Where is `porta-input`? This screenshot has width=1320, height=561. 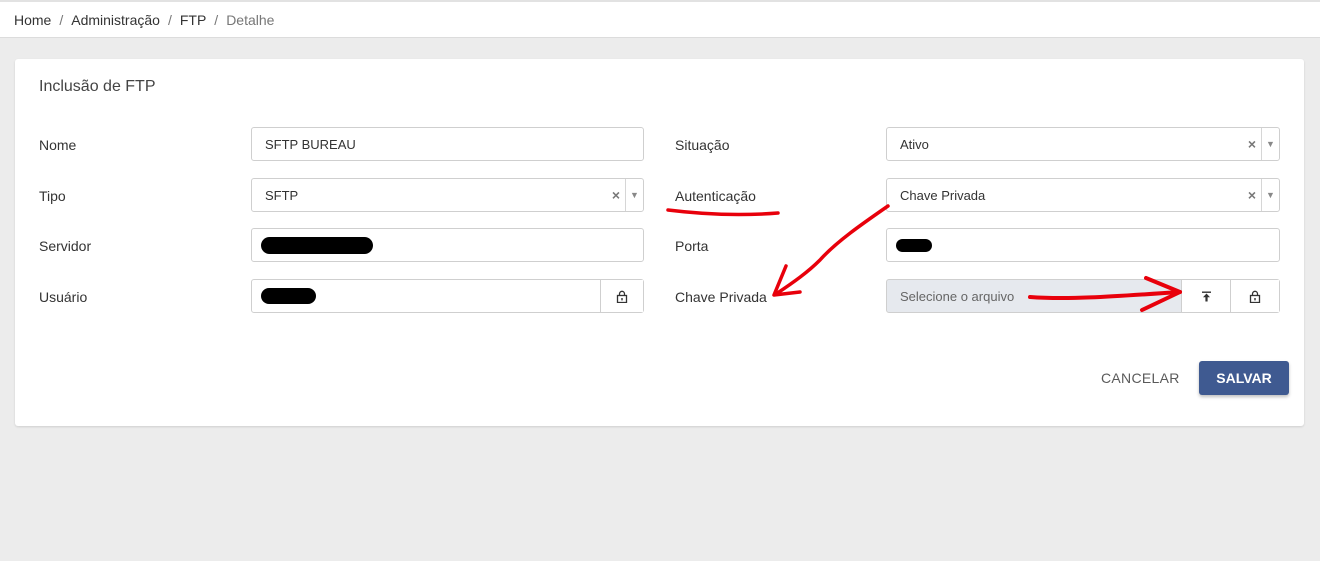 porta-input is located at coordinates (1083, 245).